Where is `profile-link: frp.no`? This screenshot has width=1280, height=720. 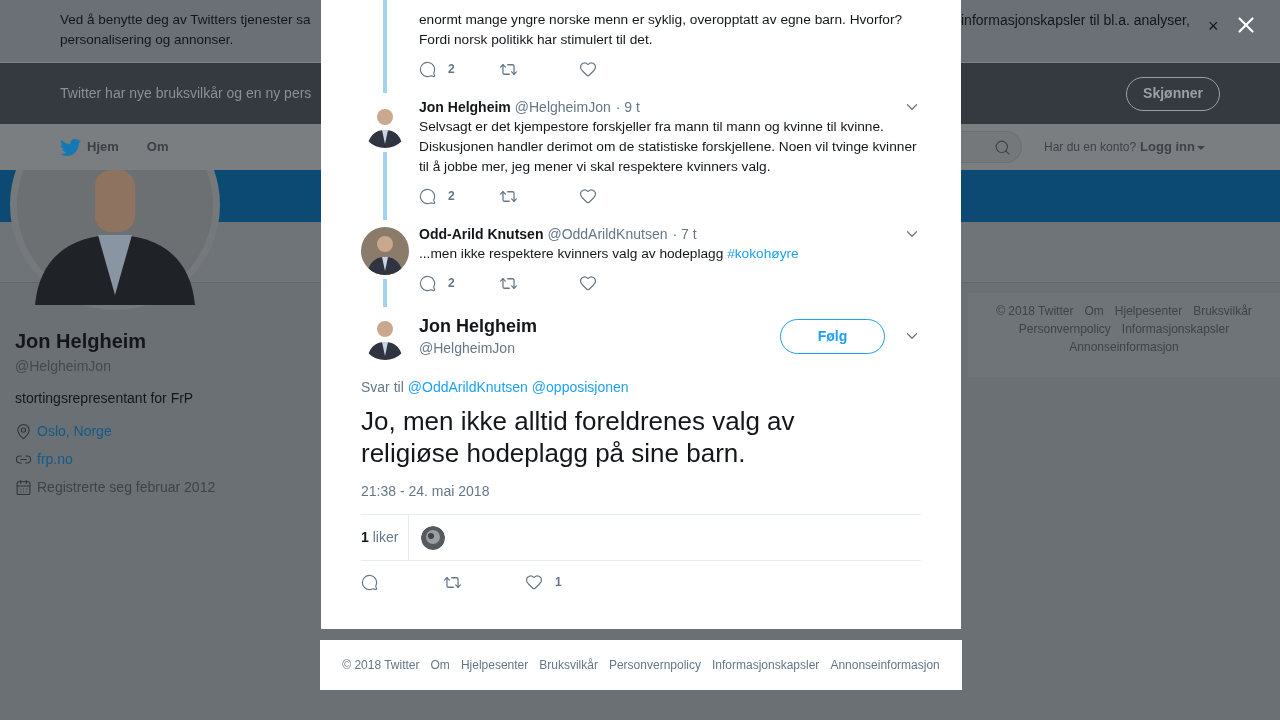
profile-link: frp.no is located at coordinates (55, 459).